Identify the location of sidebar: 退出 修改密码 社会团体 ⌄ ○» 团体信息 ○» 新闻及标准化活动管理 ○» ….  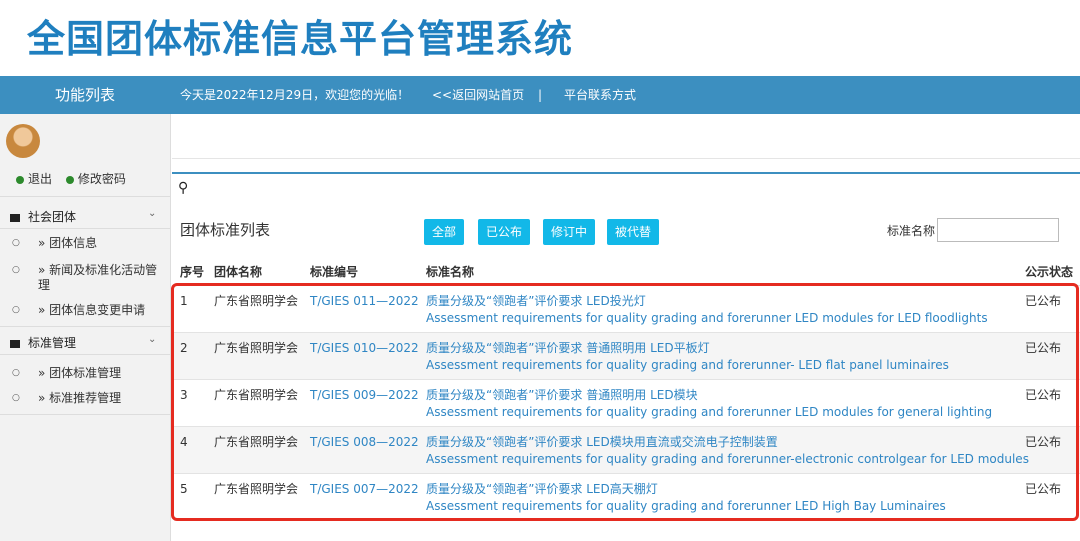
(85, 327).